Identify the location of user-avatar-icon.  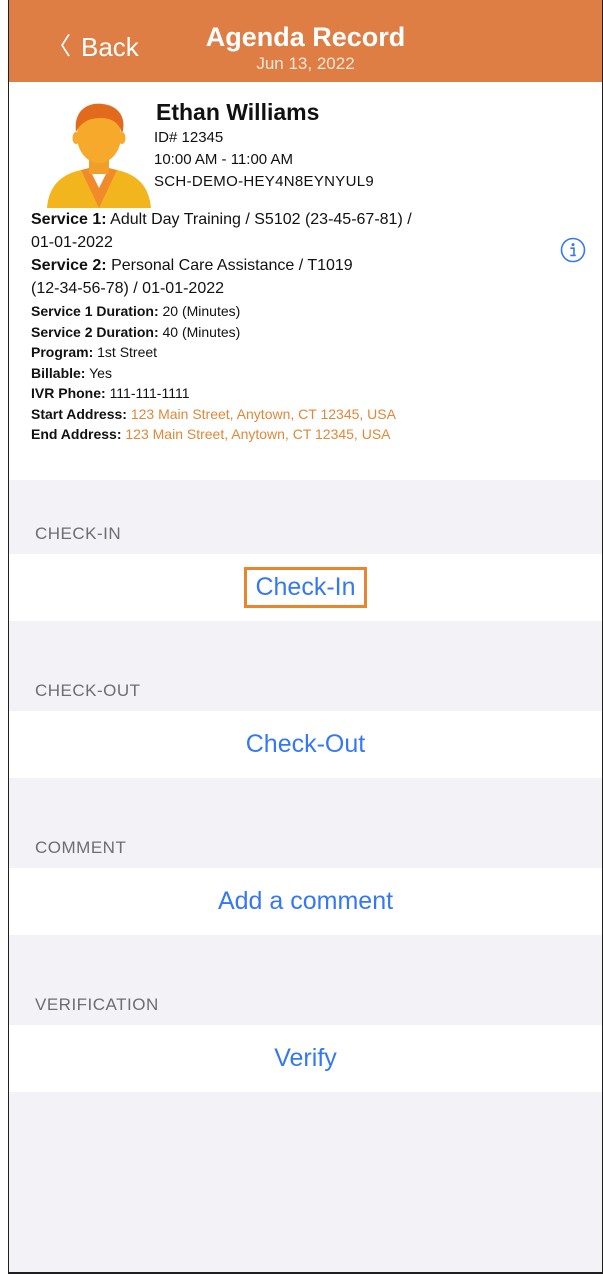
(99, 155).